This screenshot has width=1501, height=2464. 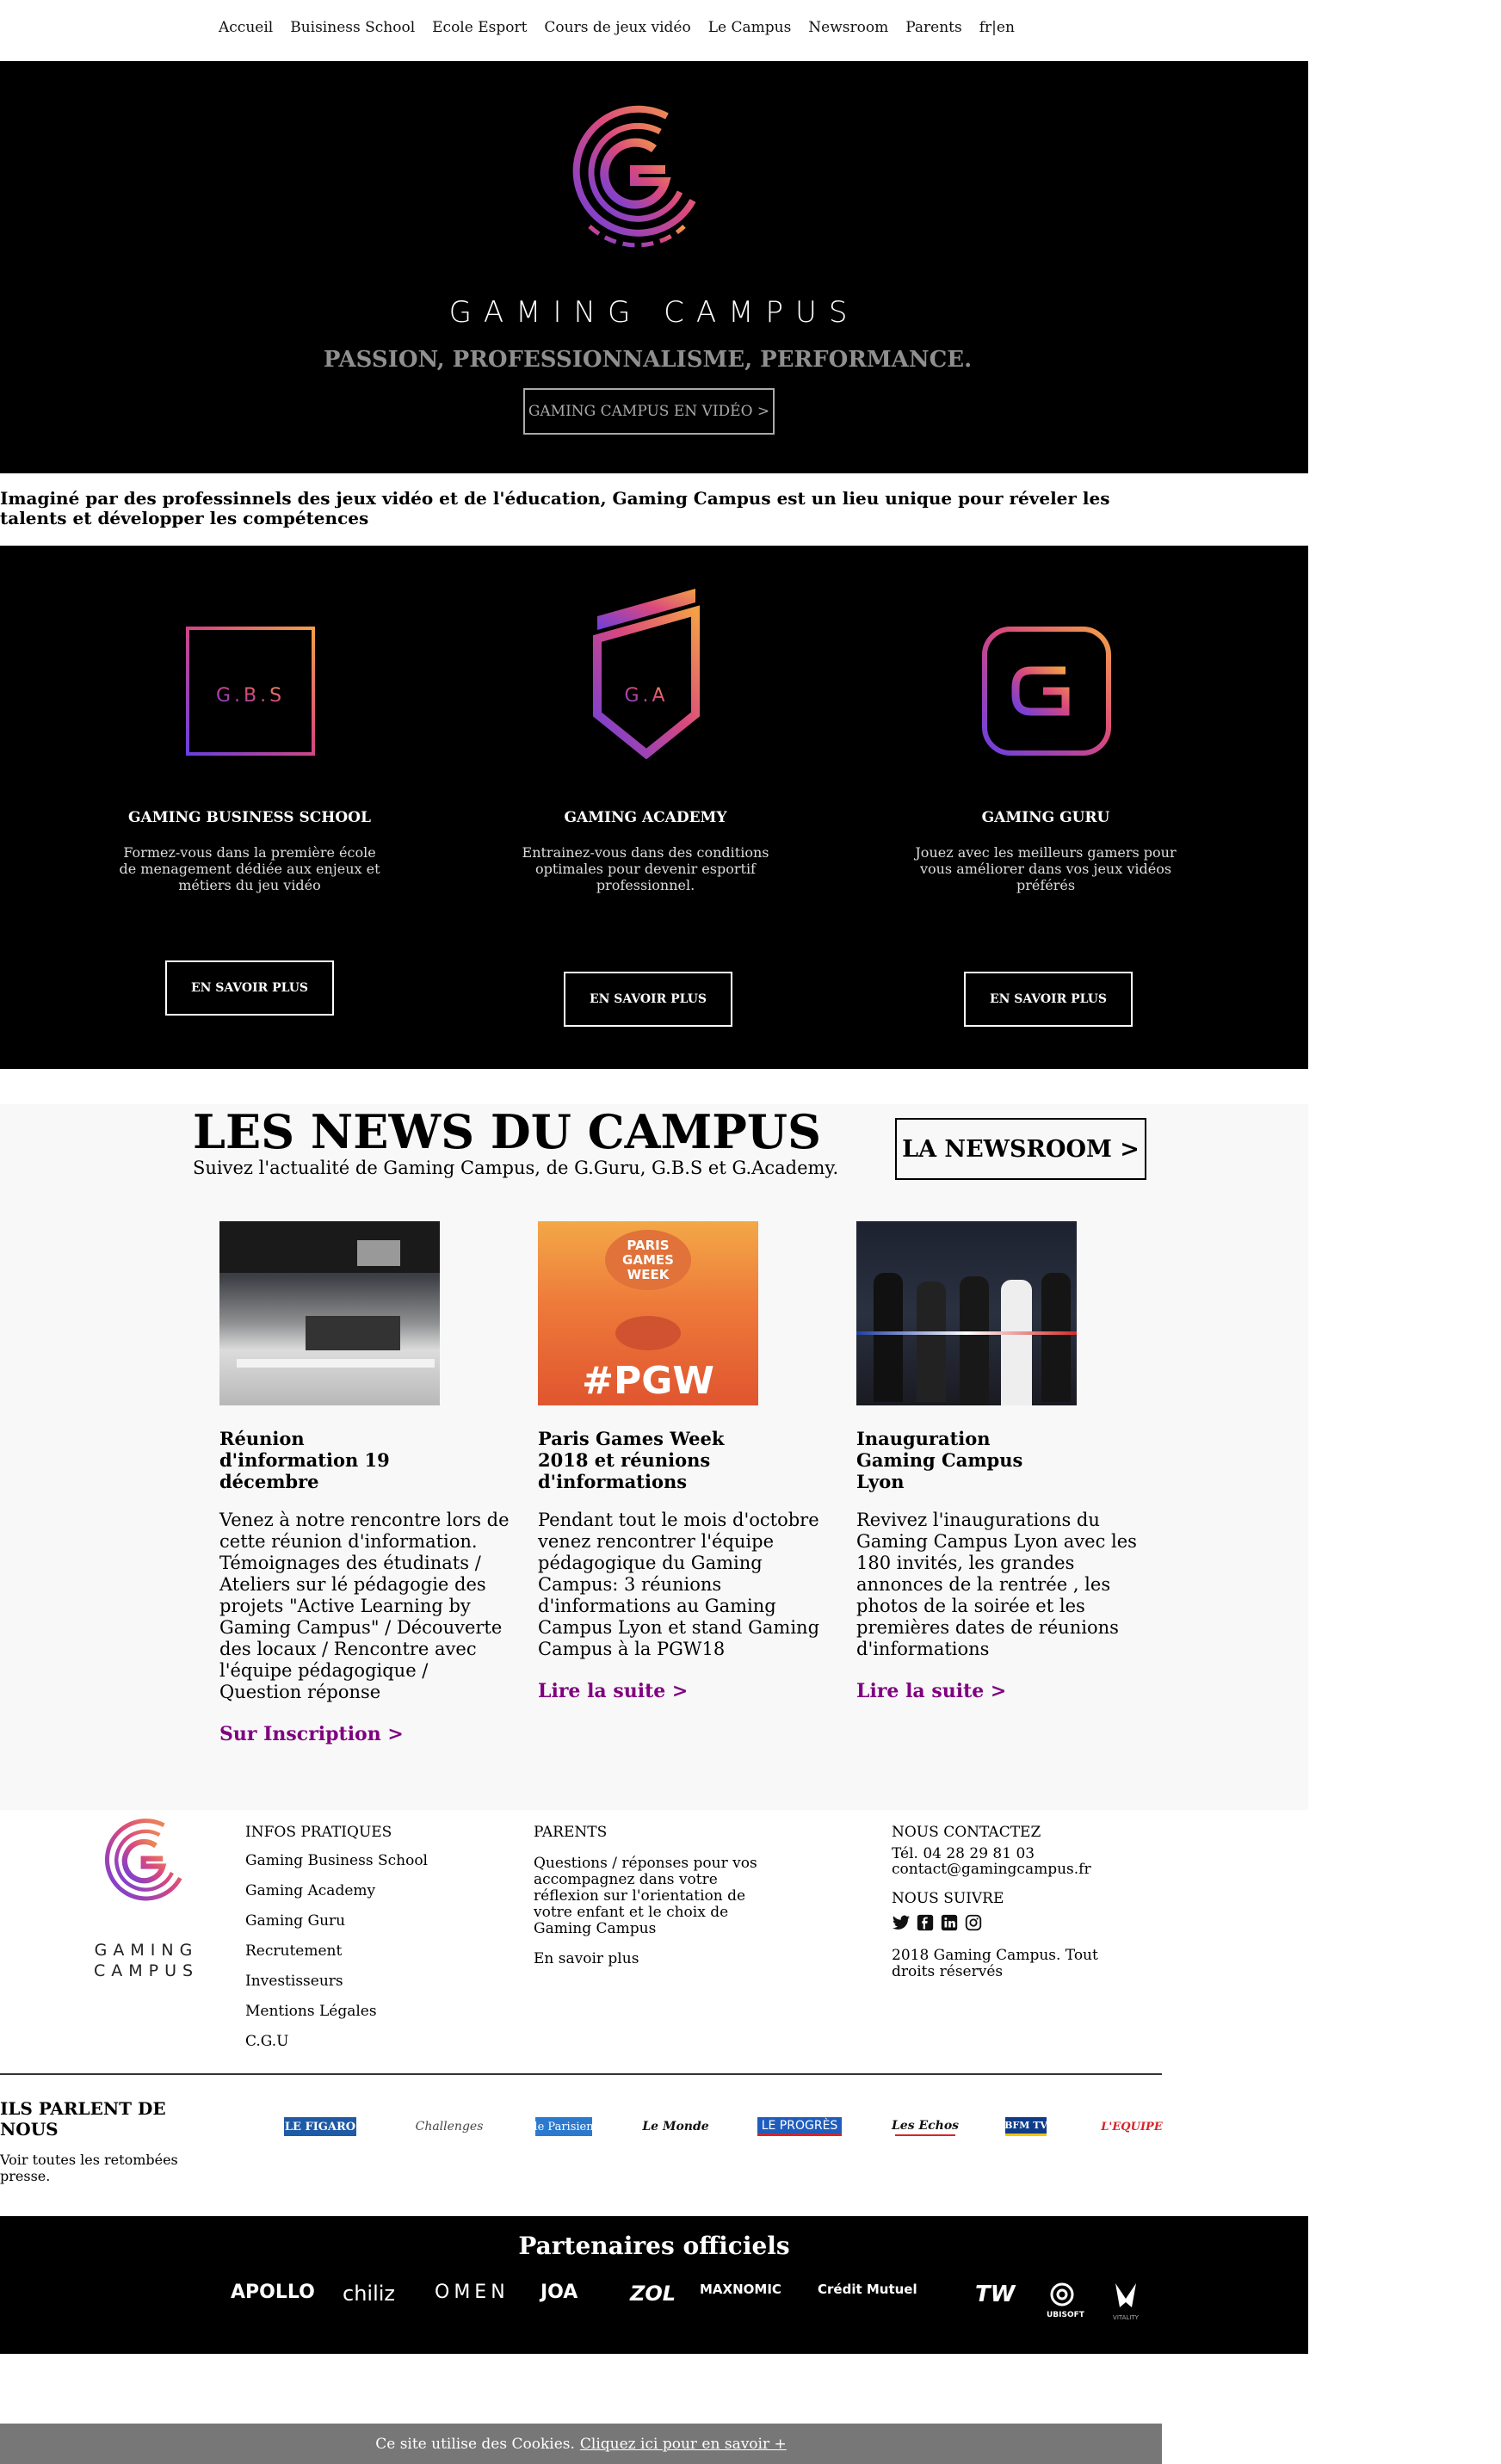 What do you see at coordinates (329, 1313) in the screenshot?
I see `news-photo-reunion` at bounding box center [329, 1313].